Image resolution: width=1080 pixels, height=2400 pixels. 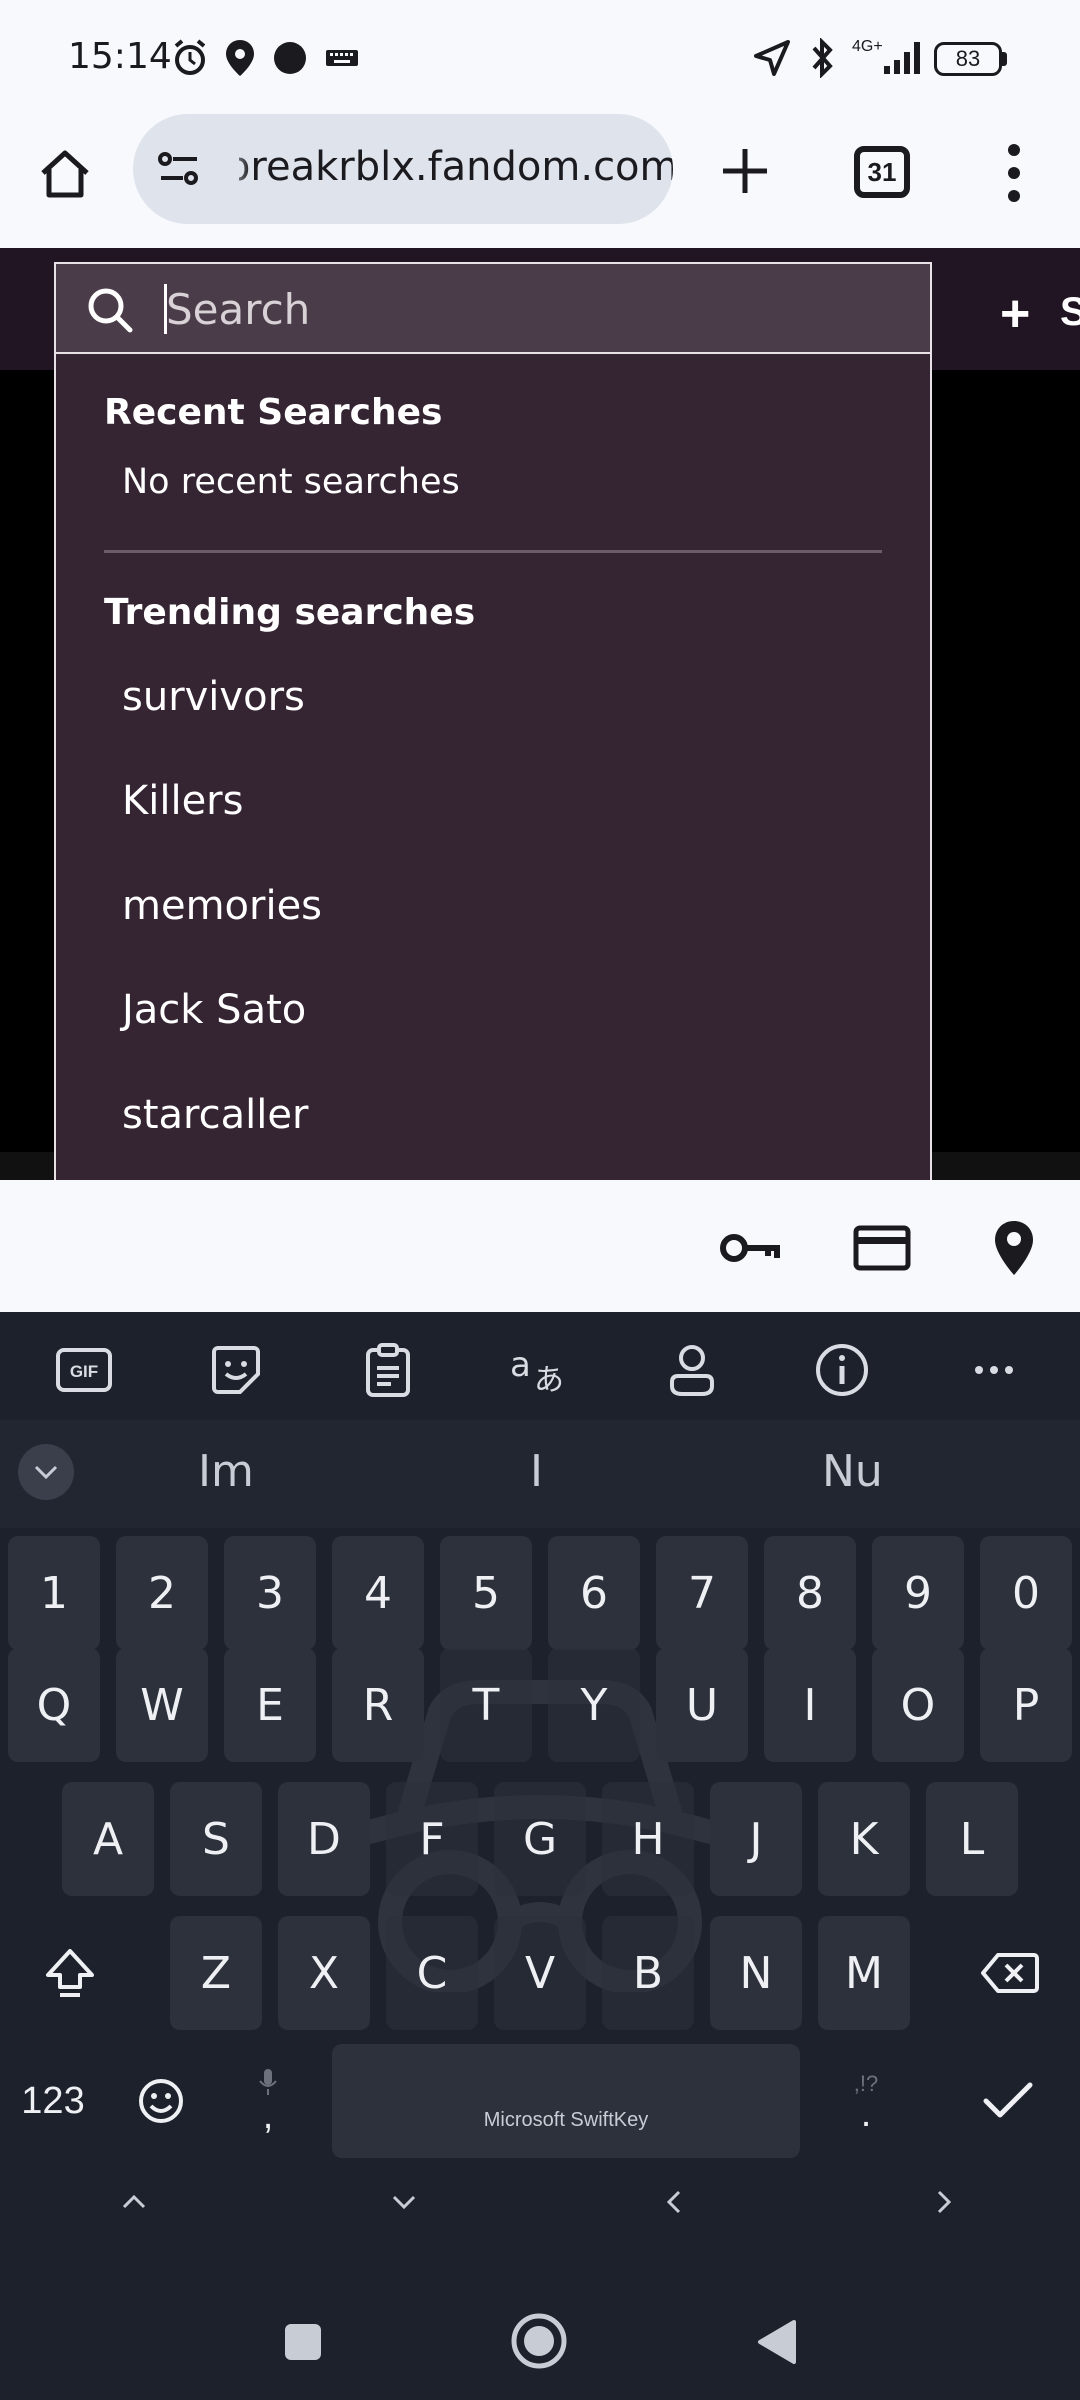 I want to click on key-p: P, so click(x=1026, y=1705).